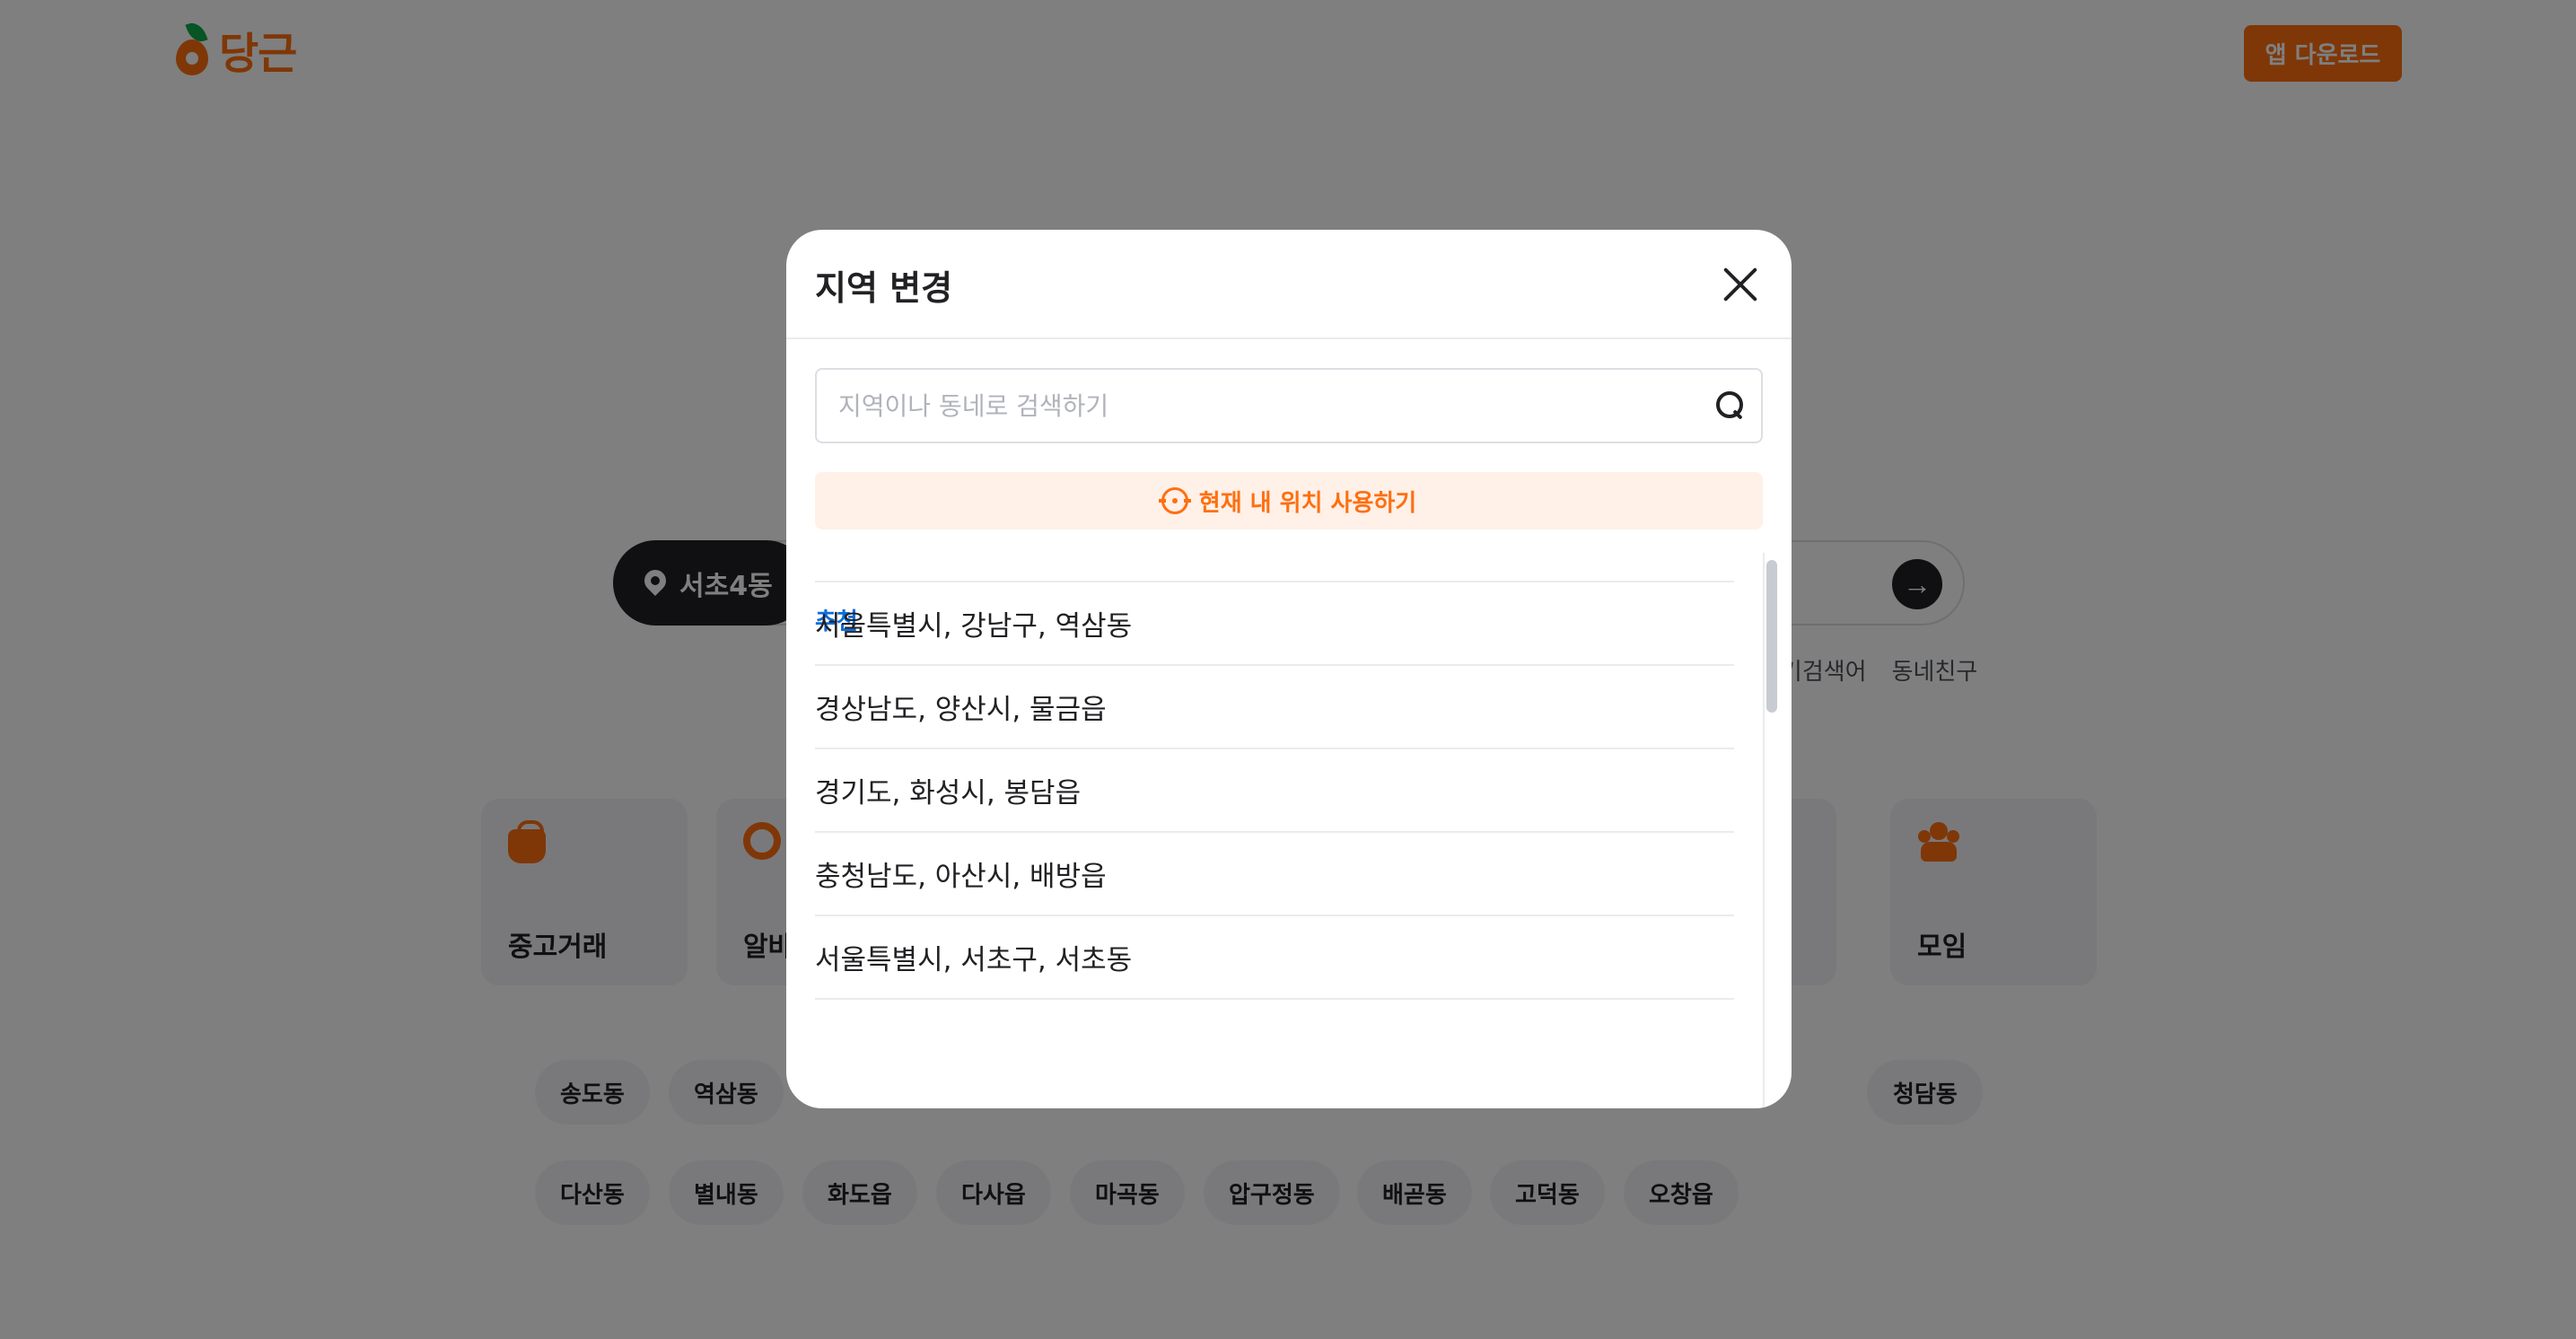 The height and width of the screenshot is (1339, 2576). What do you see at coordinates (1174, 500) in the screenshot?
I see `crosshair-icon` at bounding box center [1174, 500].